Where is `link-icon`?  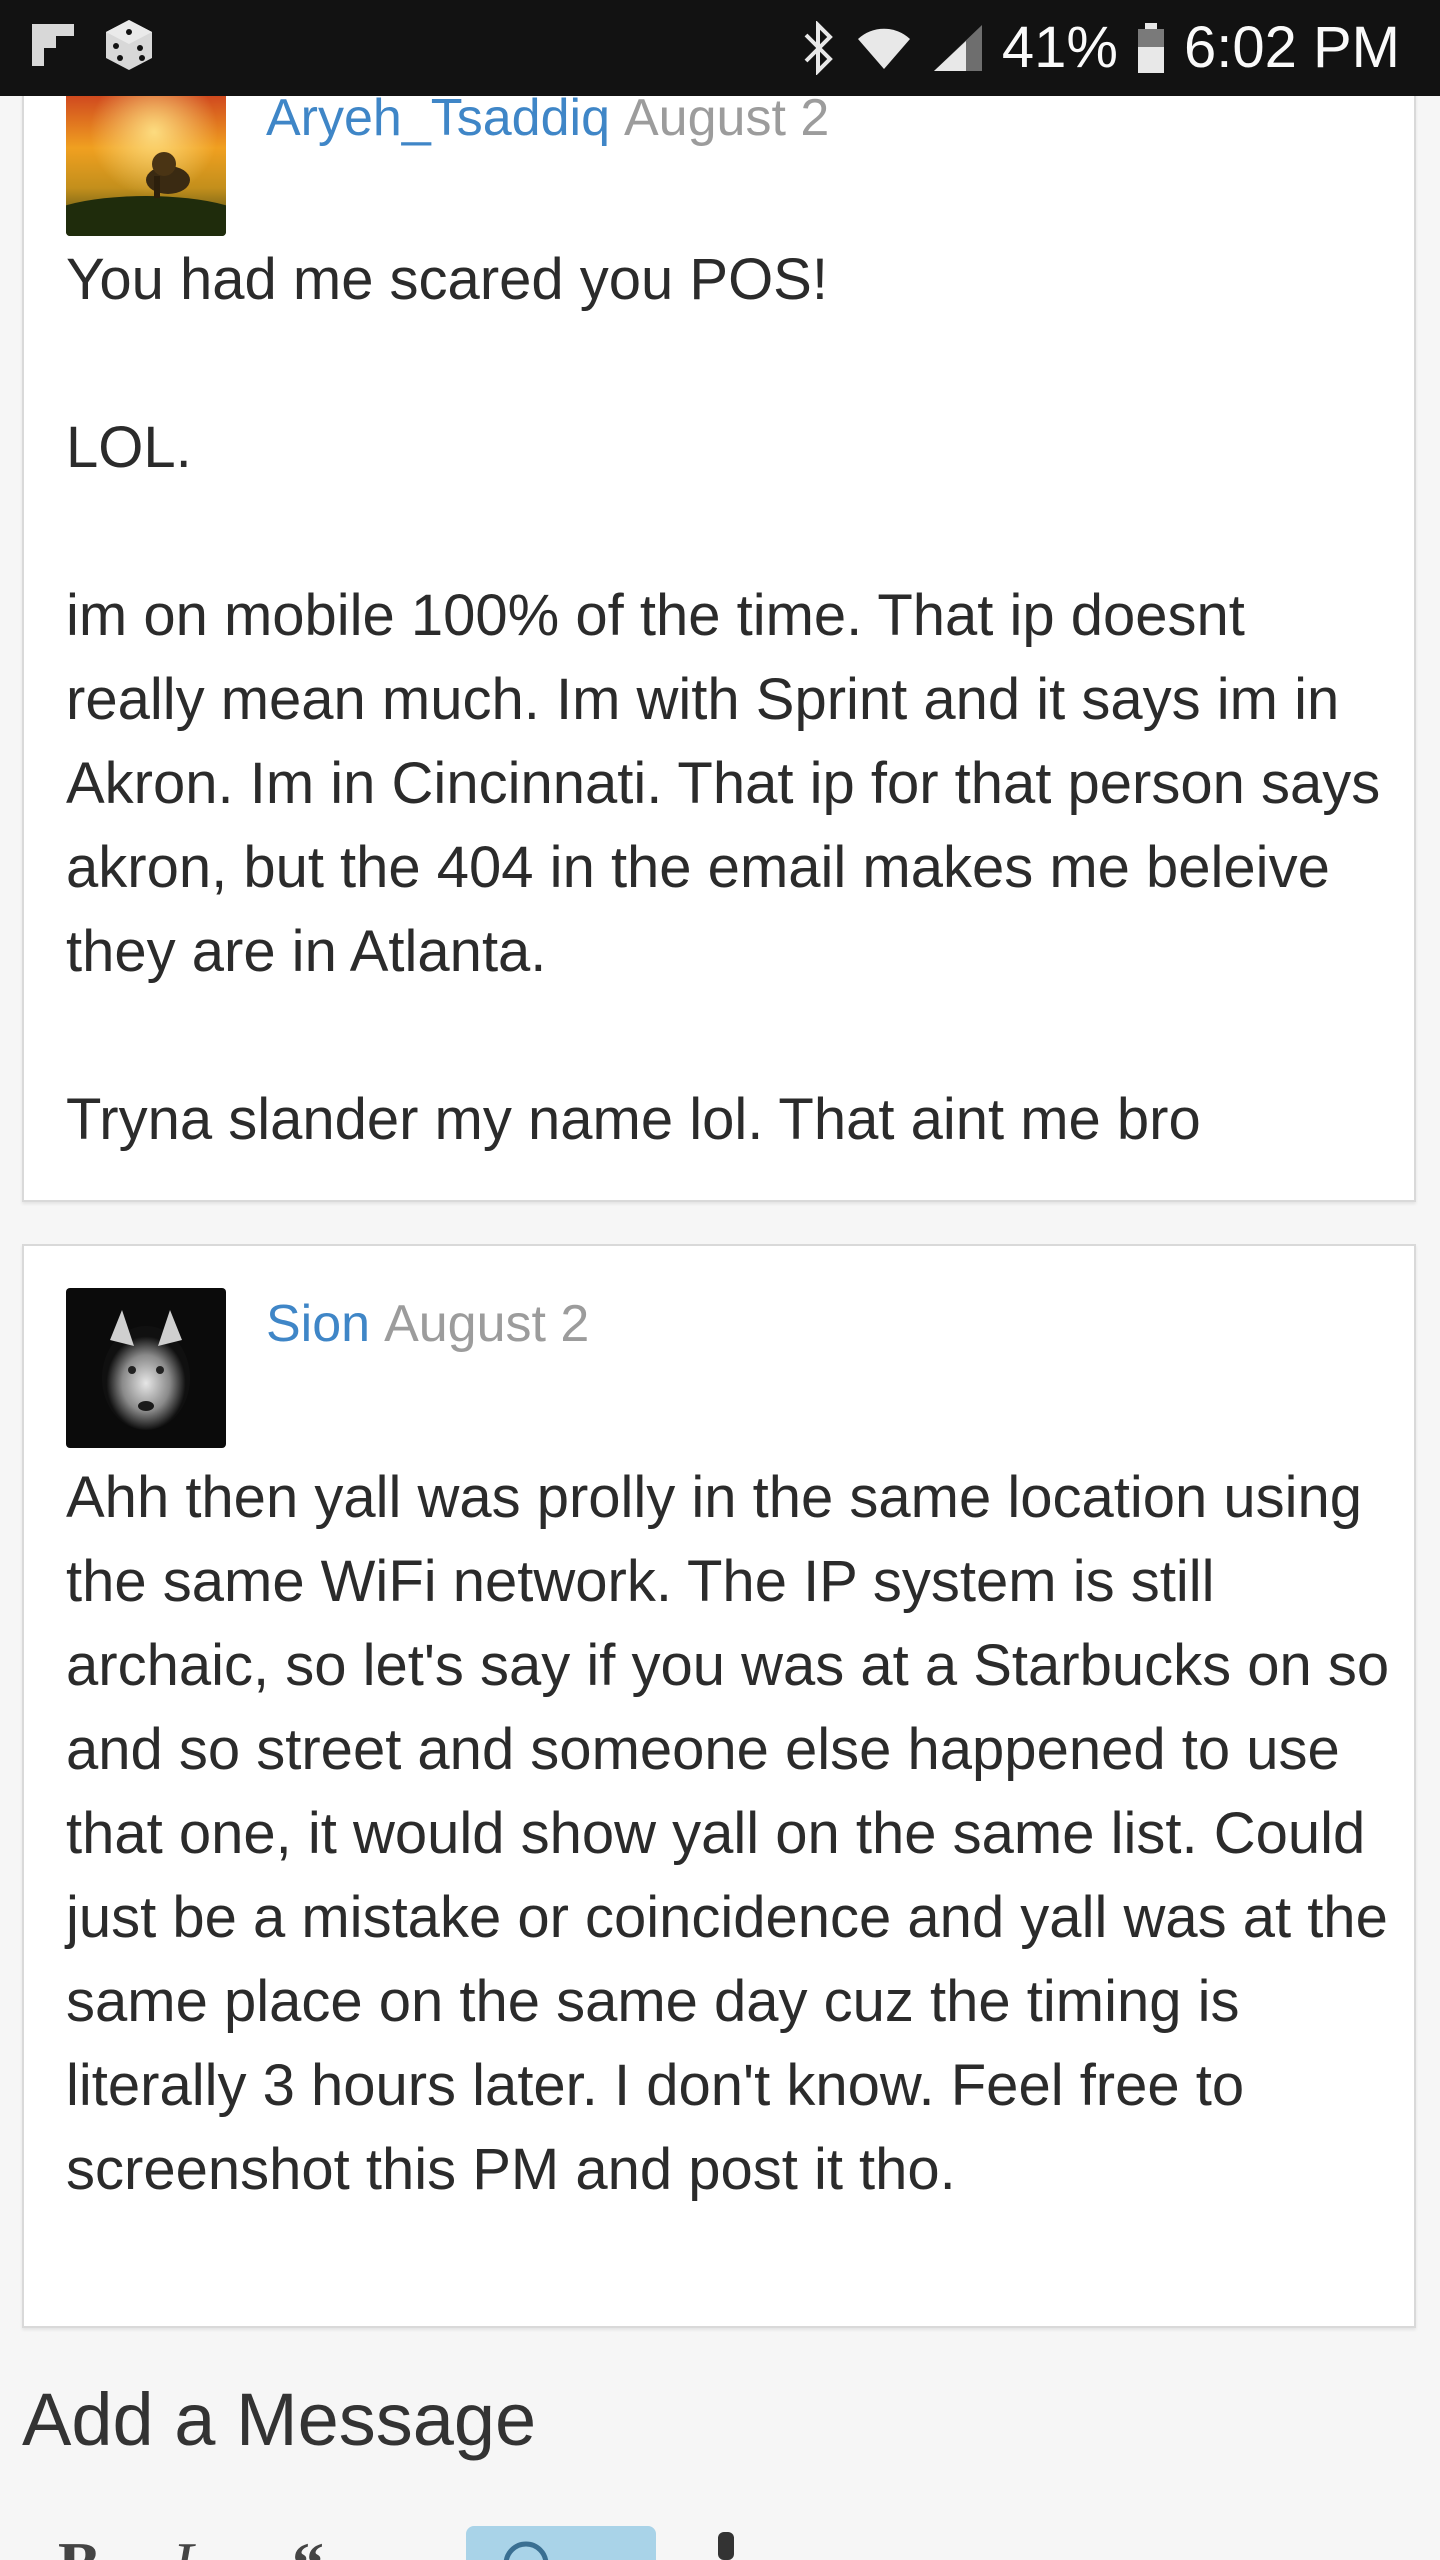 link-icon is located at coordinates (732, 2543).